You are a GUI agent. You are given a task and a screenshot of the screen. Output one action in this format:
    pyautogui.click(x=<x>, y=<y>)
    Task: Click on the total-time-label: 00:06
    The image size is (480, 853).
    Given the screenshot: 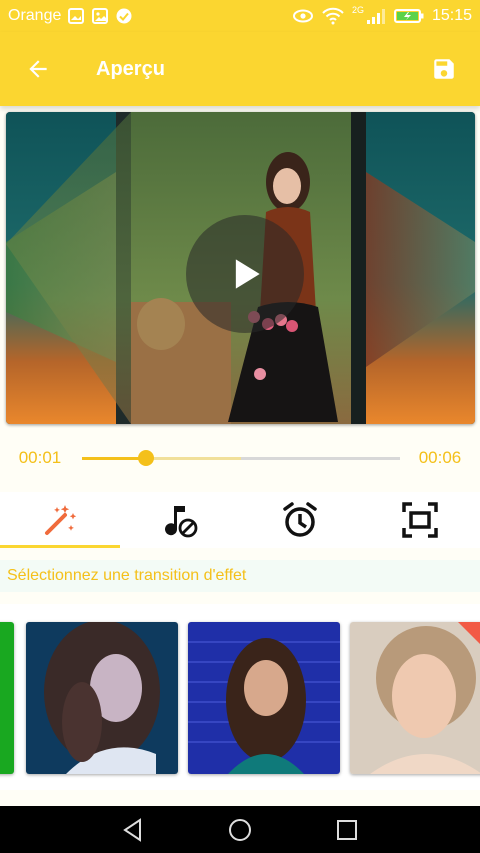 What is the action you would take?
    pyautogui.click(x=440, y=457)
    